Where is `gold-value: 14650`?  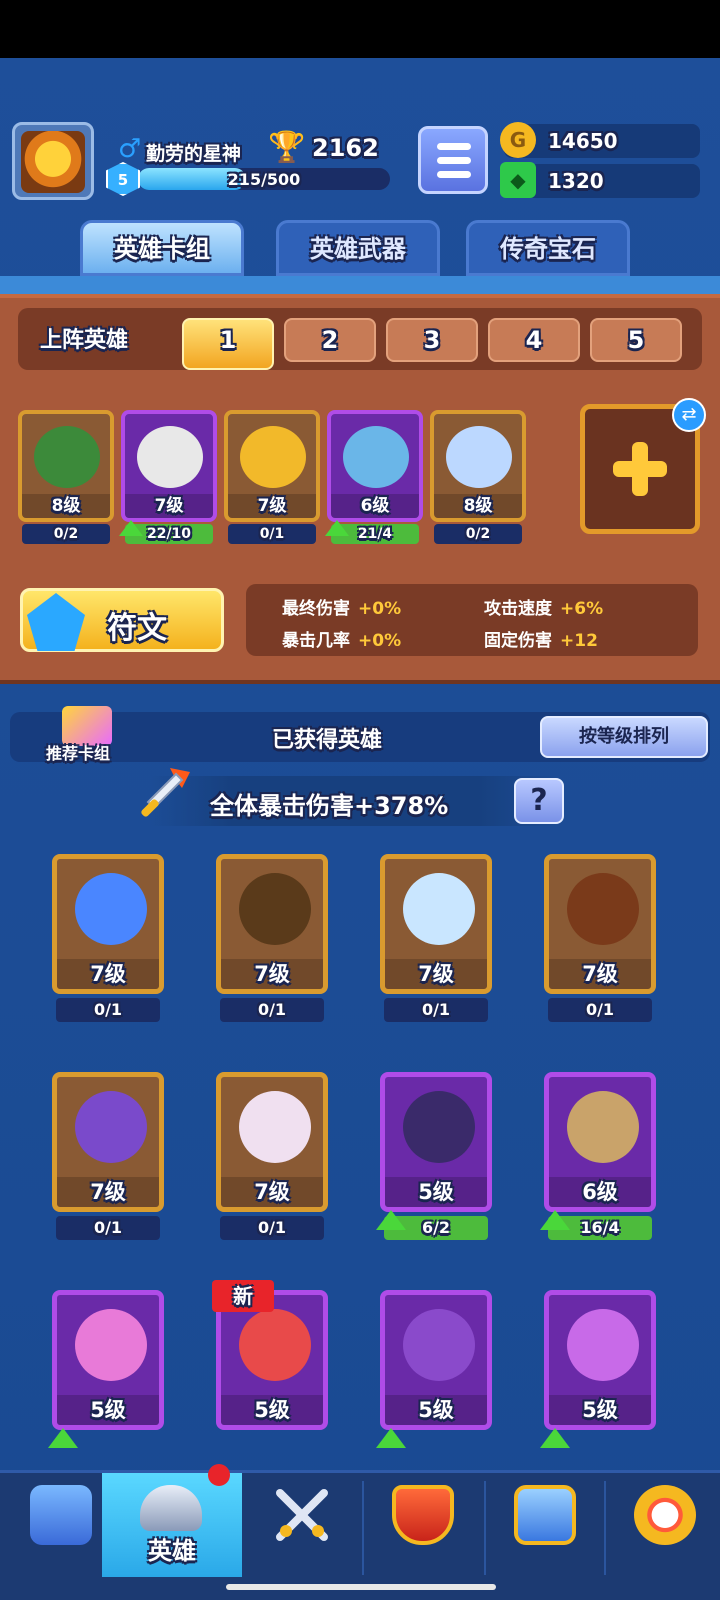 gold-value: 14650 is located at coordinates (583, 141).